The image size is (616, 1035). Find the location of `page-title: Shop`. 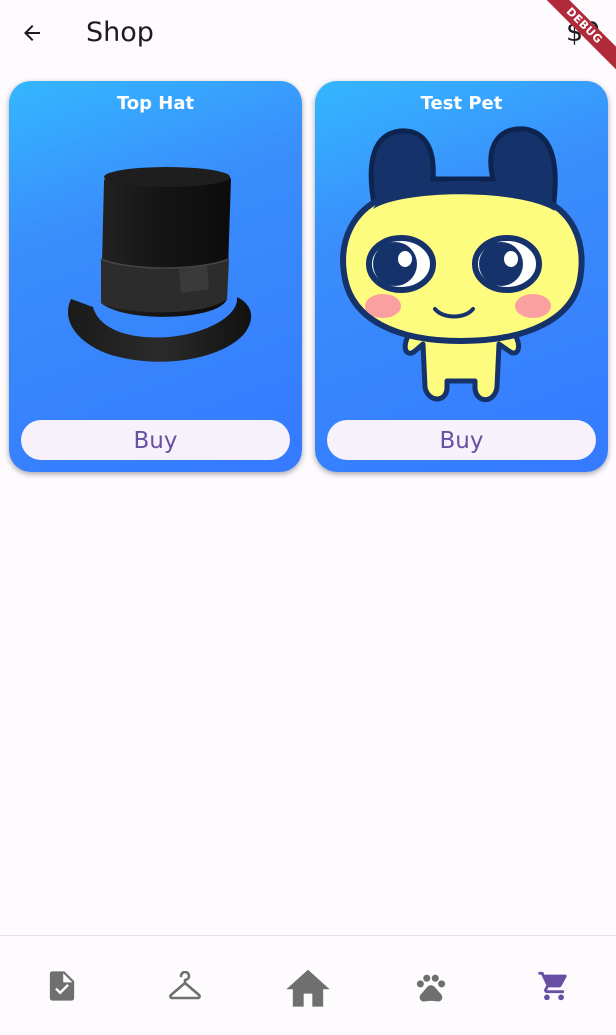

page-title: Shop is located at coordinates (120, 32).